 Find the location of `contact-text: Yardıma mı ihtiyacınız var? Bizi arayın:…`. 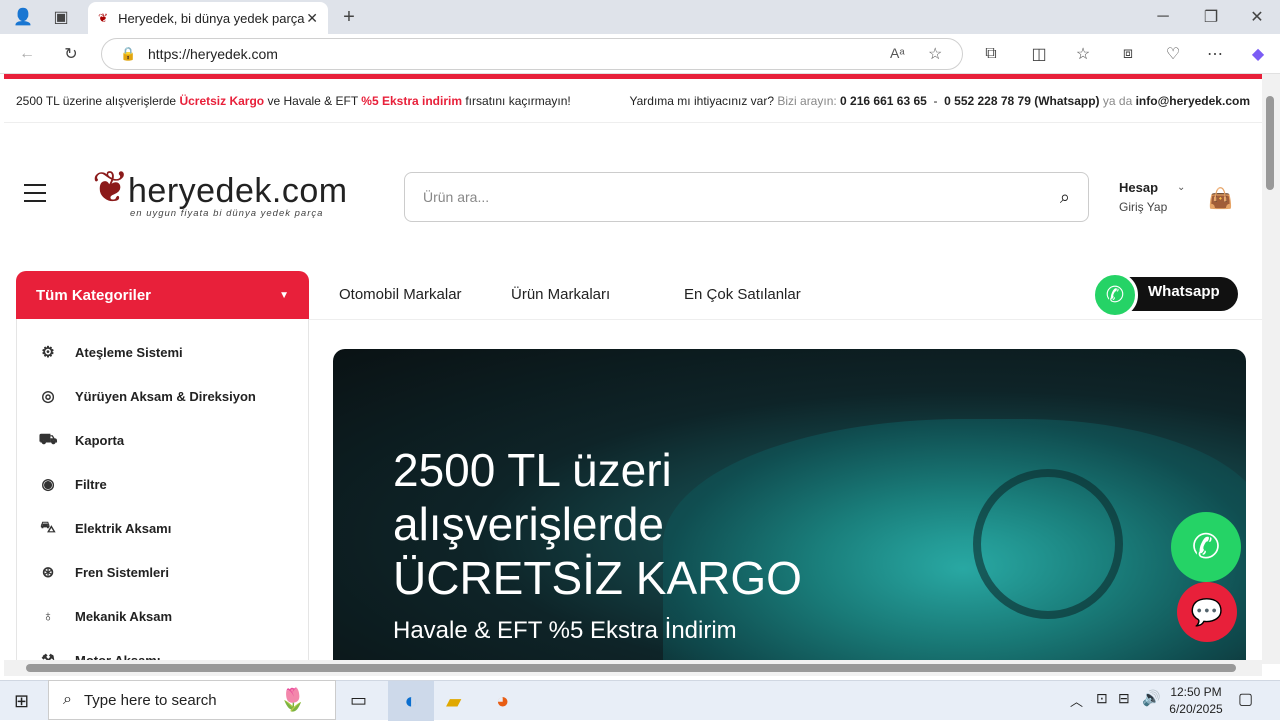

contact-text: Yardıma mı ihtiyacınız var? Bizi arayın:… is located at coordinates (940, 101).